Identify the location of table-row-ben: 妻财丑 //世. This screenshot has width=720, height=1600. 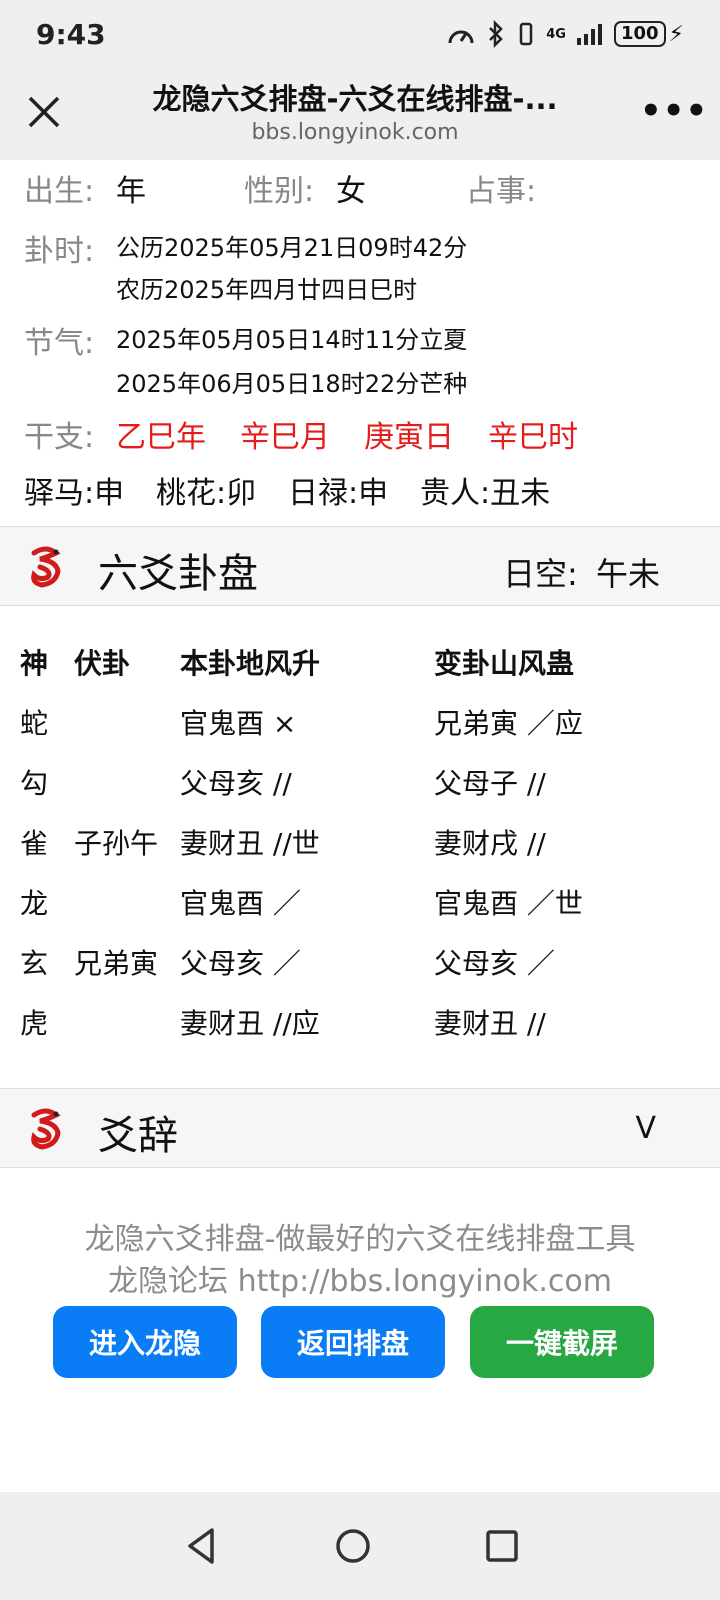
(250, 843).